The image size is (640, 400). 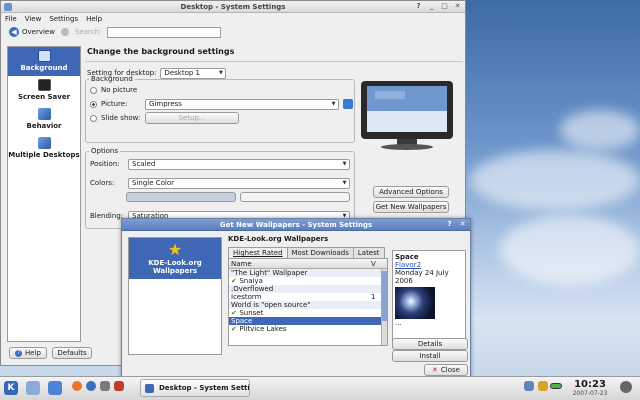 What do you see at coordinates (556, 386) in the screenshot?
I see `battery-icon` at bounding box center [556, 386].